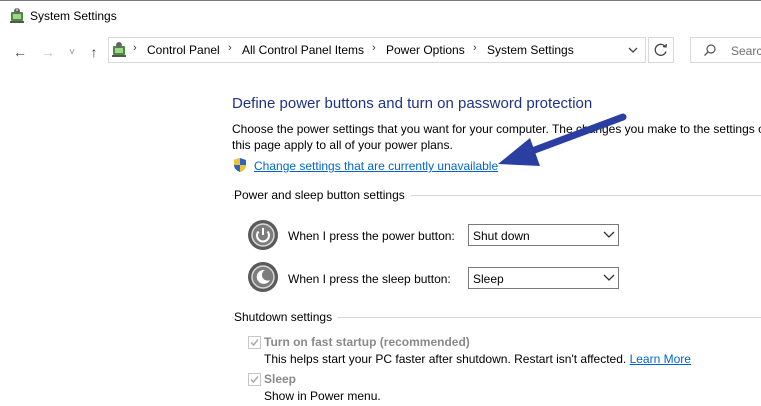 The width and height of the screenshot is (761, 406). I want to click on breadcrumb-all-items: All Control Panel Items, so click(303, 50).